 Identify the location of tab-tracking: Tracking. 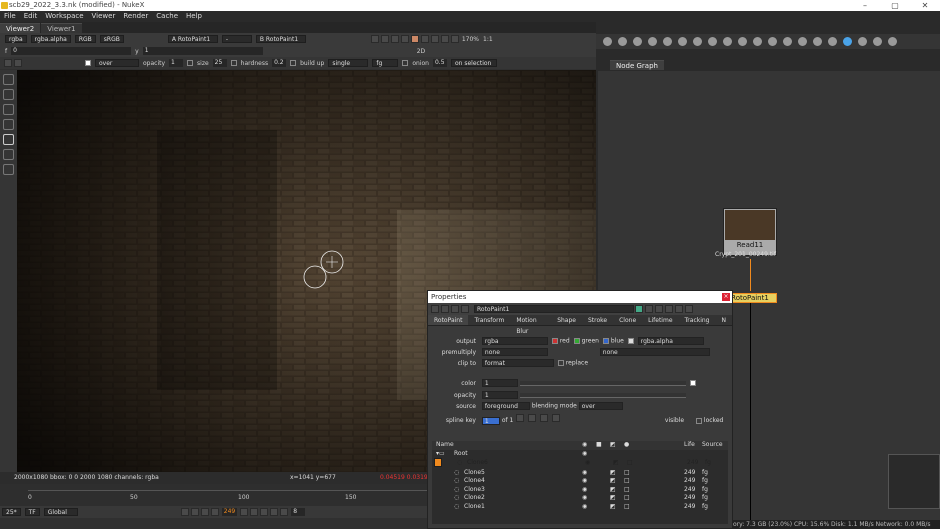
(697, 320).